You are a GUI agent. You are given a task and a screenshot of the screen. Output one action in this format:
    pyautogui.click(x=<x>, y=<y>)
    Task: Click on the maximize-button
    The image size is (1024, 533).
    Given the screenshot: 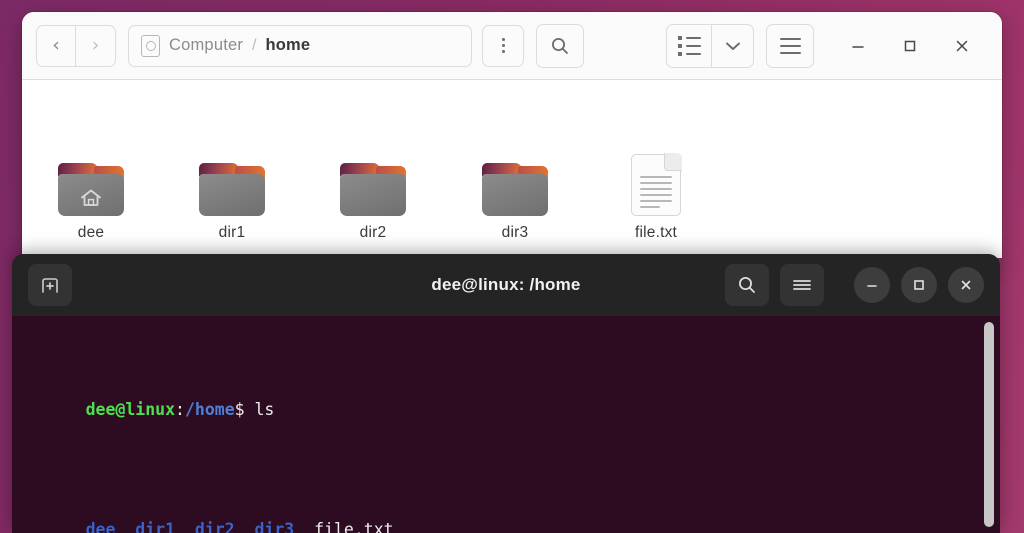 What is the action you would take?
    pyautogui.click(x=910, y=46)
    